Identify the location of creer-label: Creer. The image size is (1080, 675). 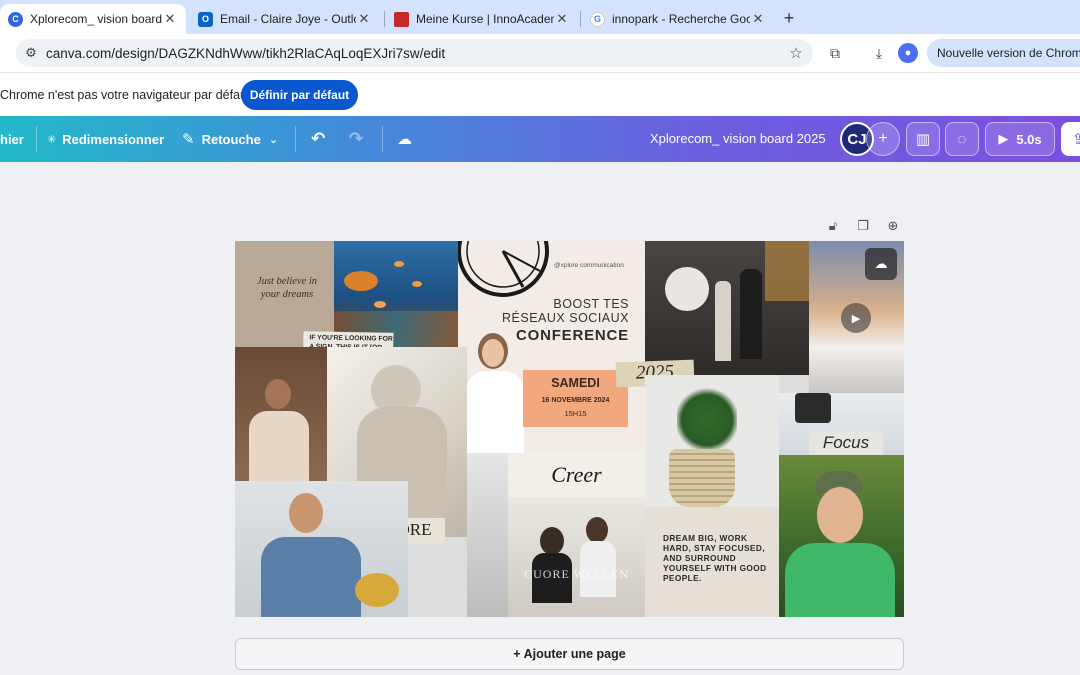
(576, 474).